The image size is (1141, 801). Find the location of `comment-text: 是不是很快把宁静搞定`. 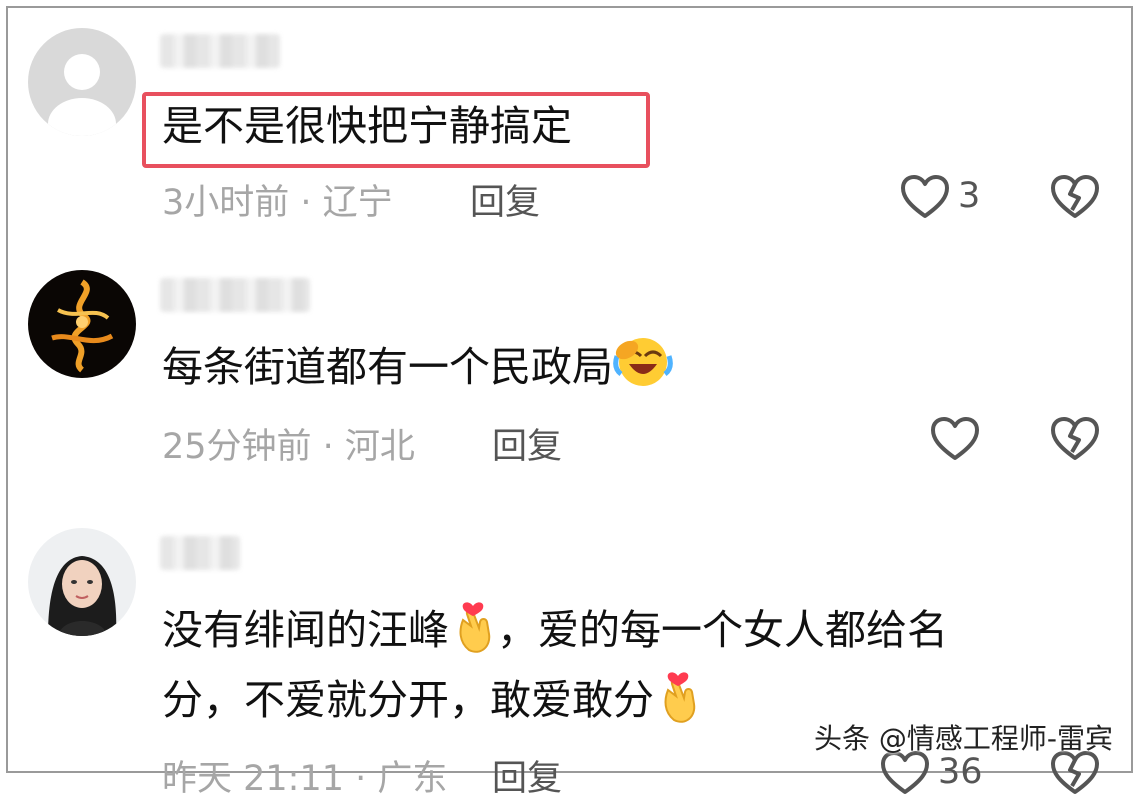

comment-text: 是不是很快把宁静搞定 is located at coordinates (367, 126).